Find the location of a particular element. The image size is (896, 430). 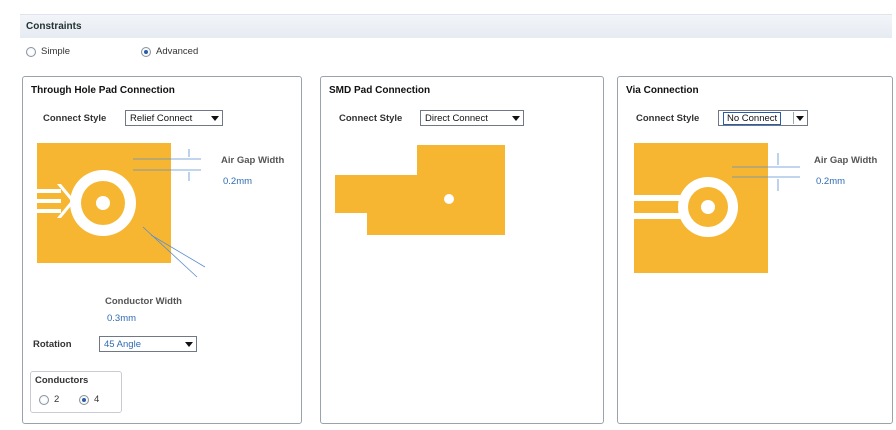

th-rotation-dropdown: 45 Angle is located at coordinates (148, 344).